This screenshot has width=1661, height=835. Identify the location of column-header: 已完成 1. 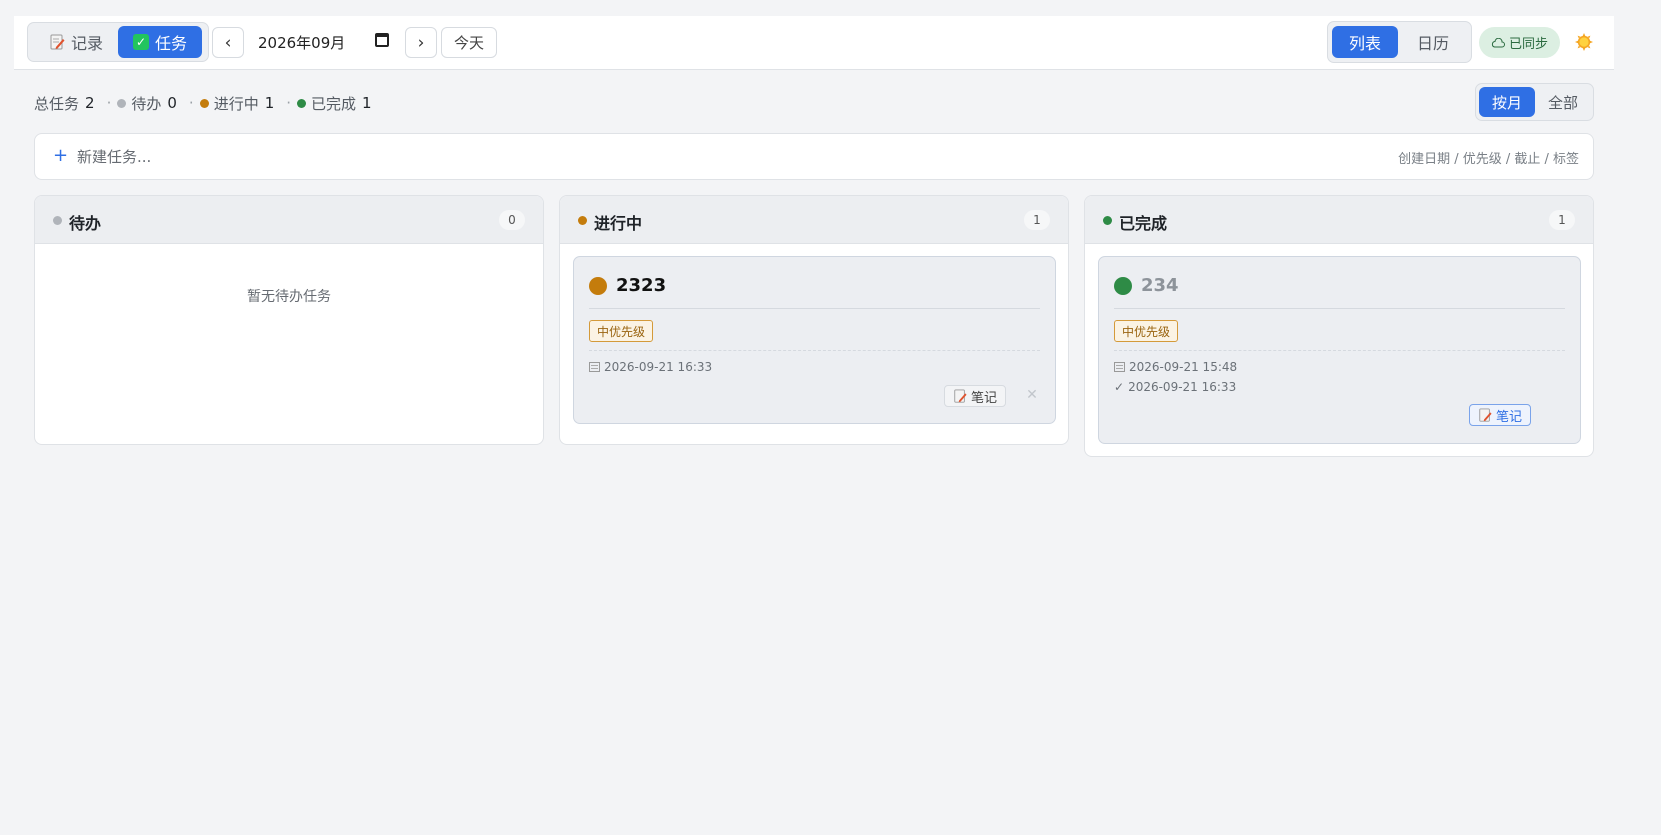
(1339, 220).